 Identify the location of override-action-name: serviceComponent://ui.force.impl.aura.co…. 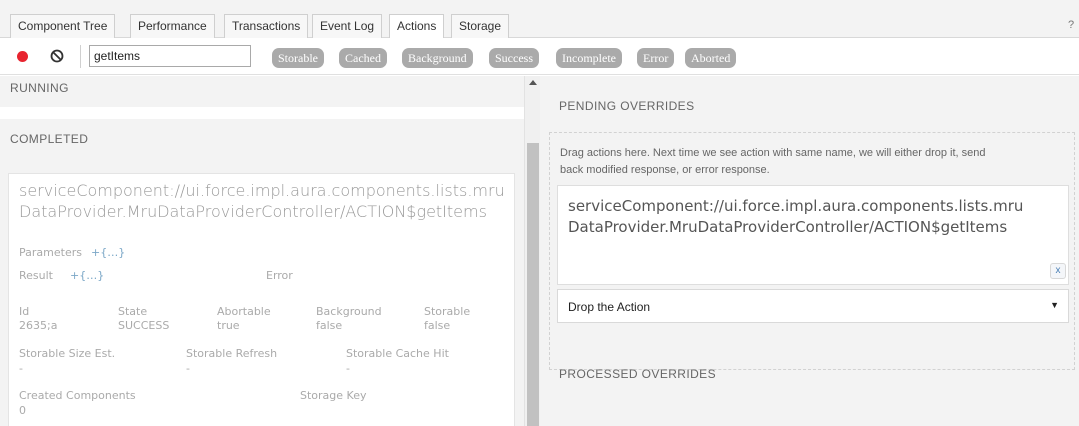
(815, 217).